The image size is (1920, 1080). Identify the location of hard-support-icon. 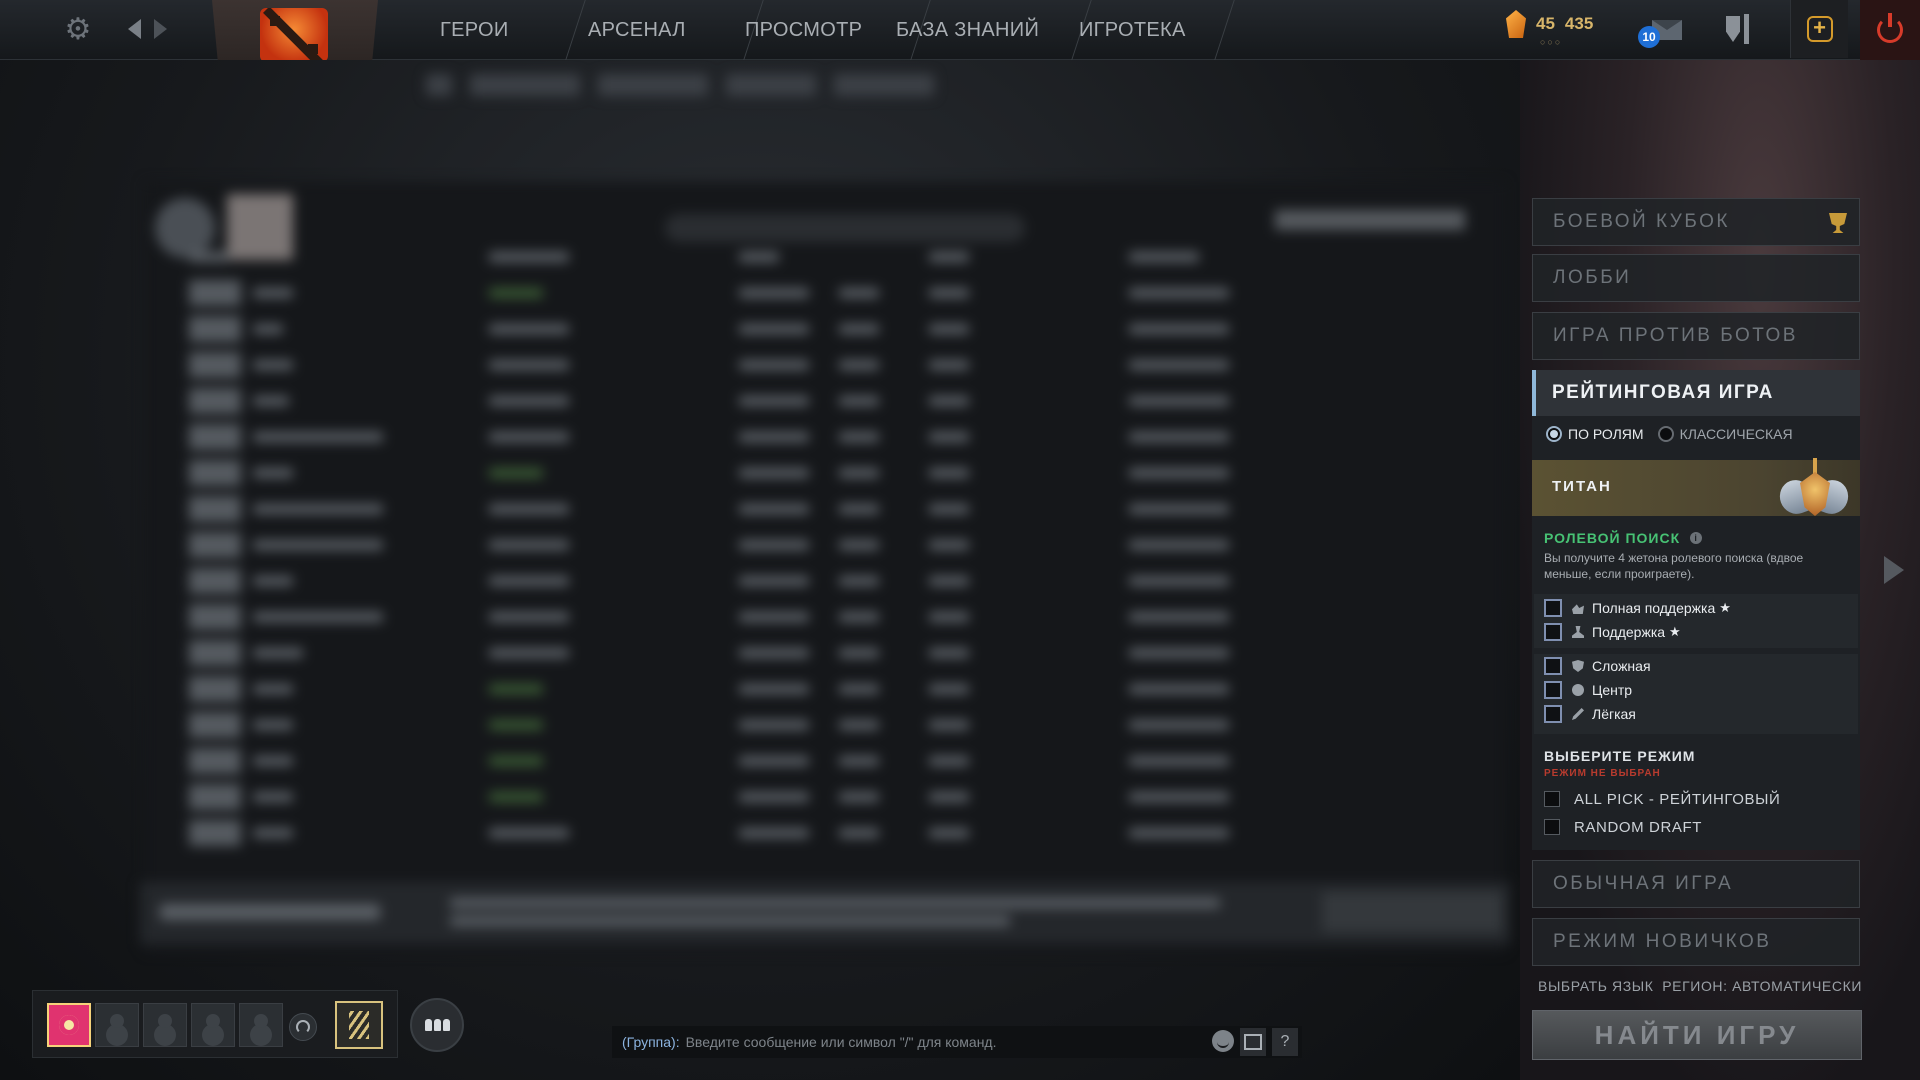
(1578, 609).